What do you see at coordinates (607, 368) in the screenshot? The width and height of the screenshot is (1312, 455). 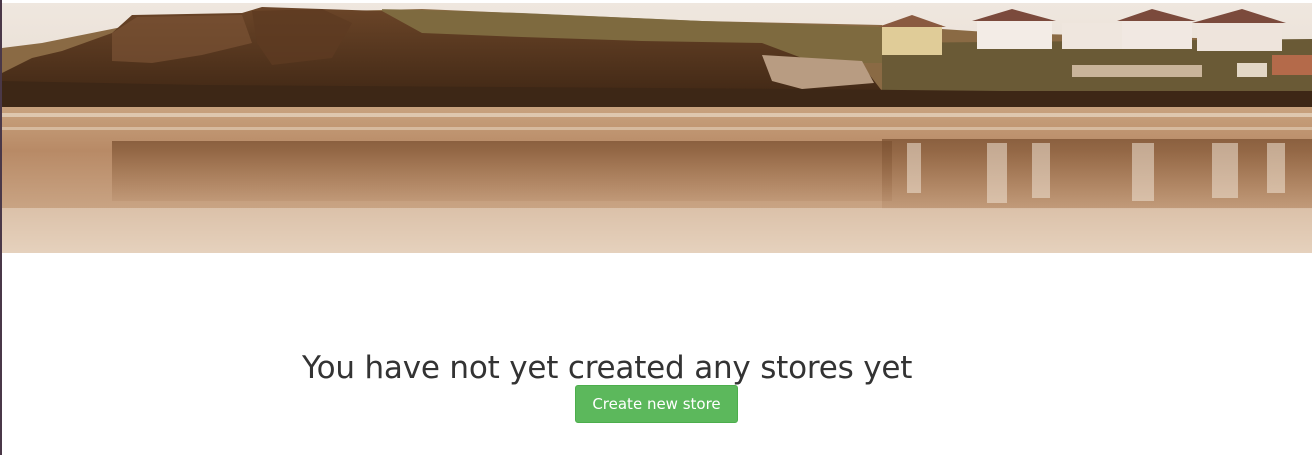 I see `empty-state-message: You have not yet created any stores yet` at bounding box center [607, 368].